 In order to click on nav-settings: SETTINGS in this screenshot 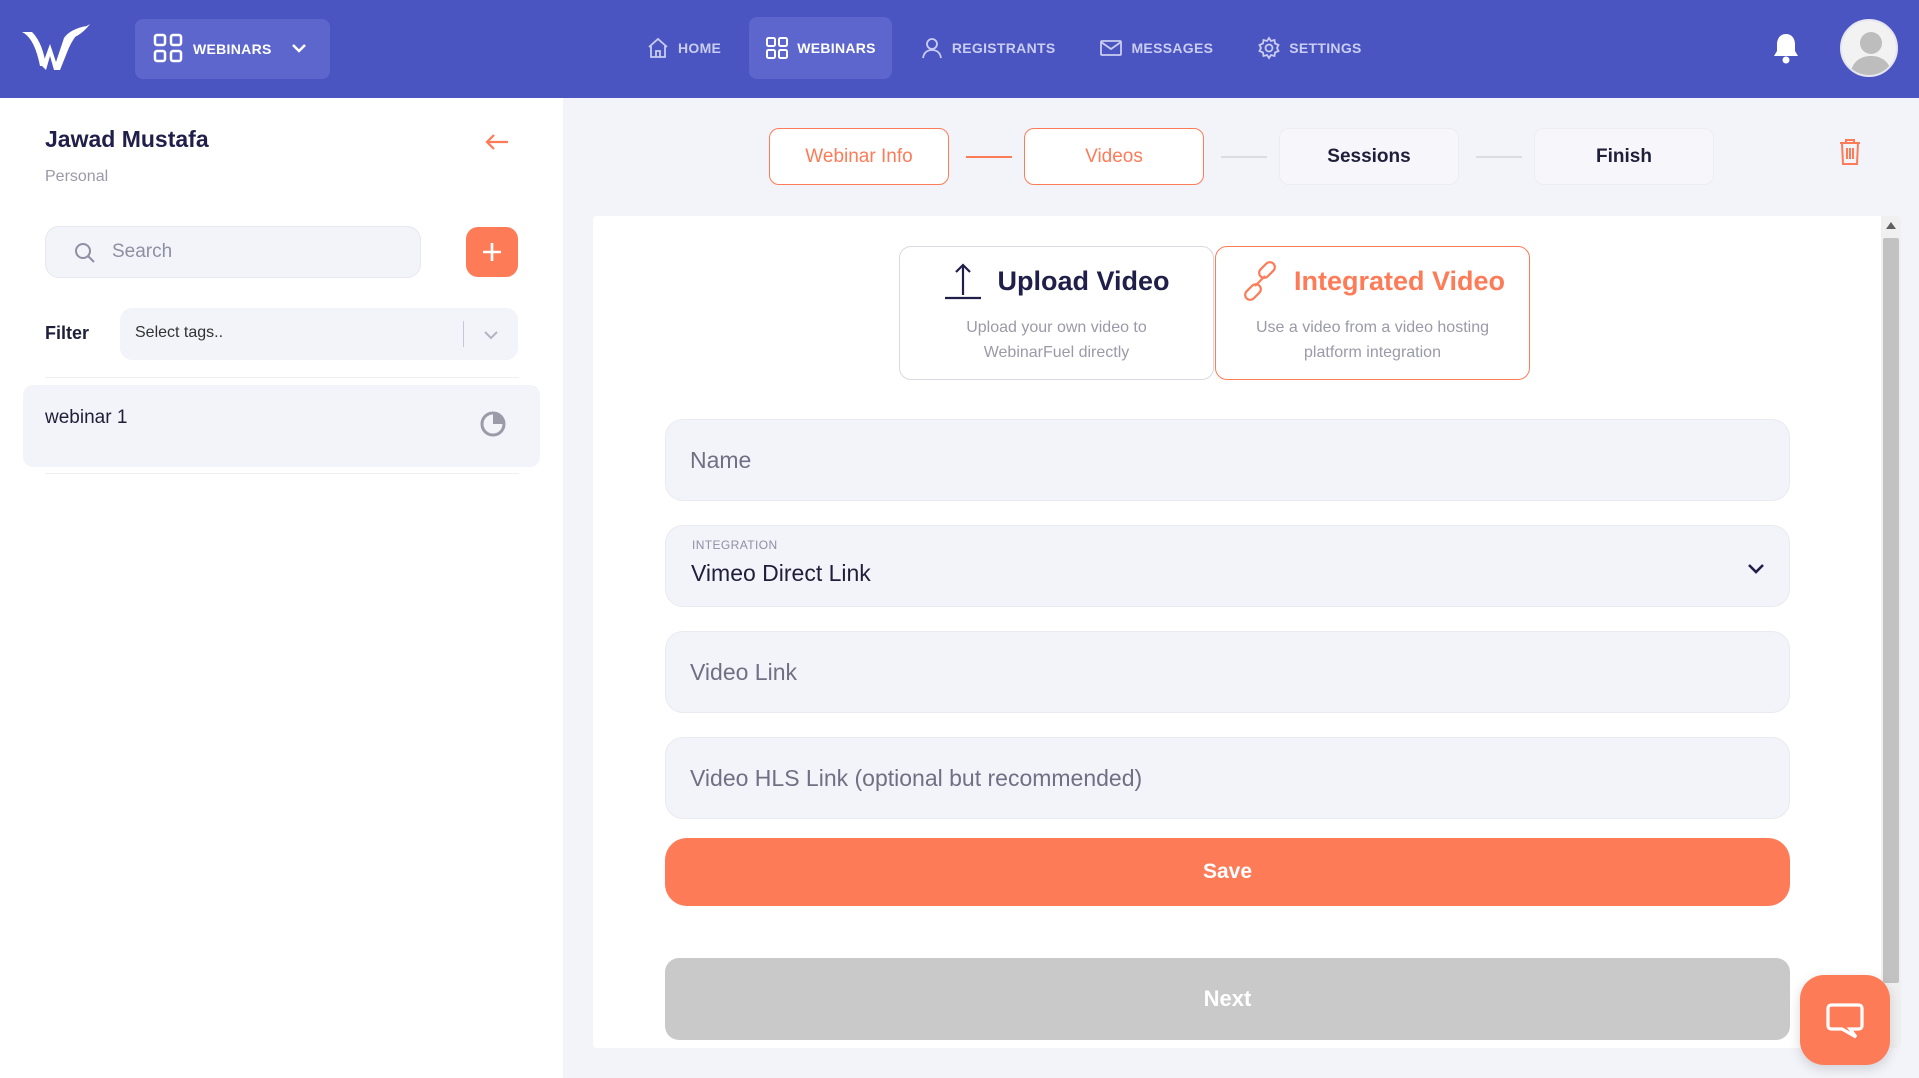, I will do `click(1309, 48)`.